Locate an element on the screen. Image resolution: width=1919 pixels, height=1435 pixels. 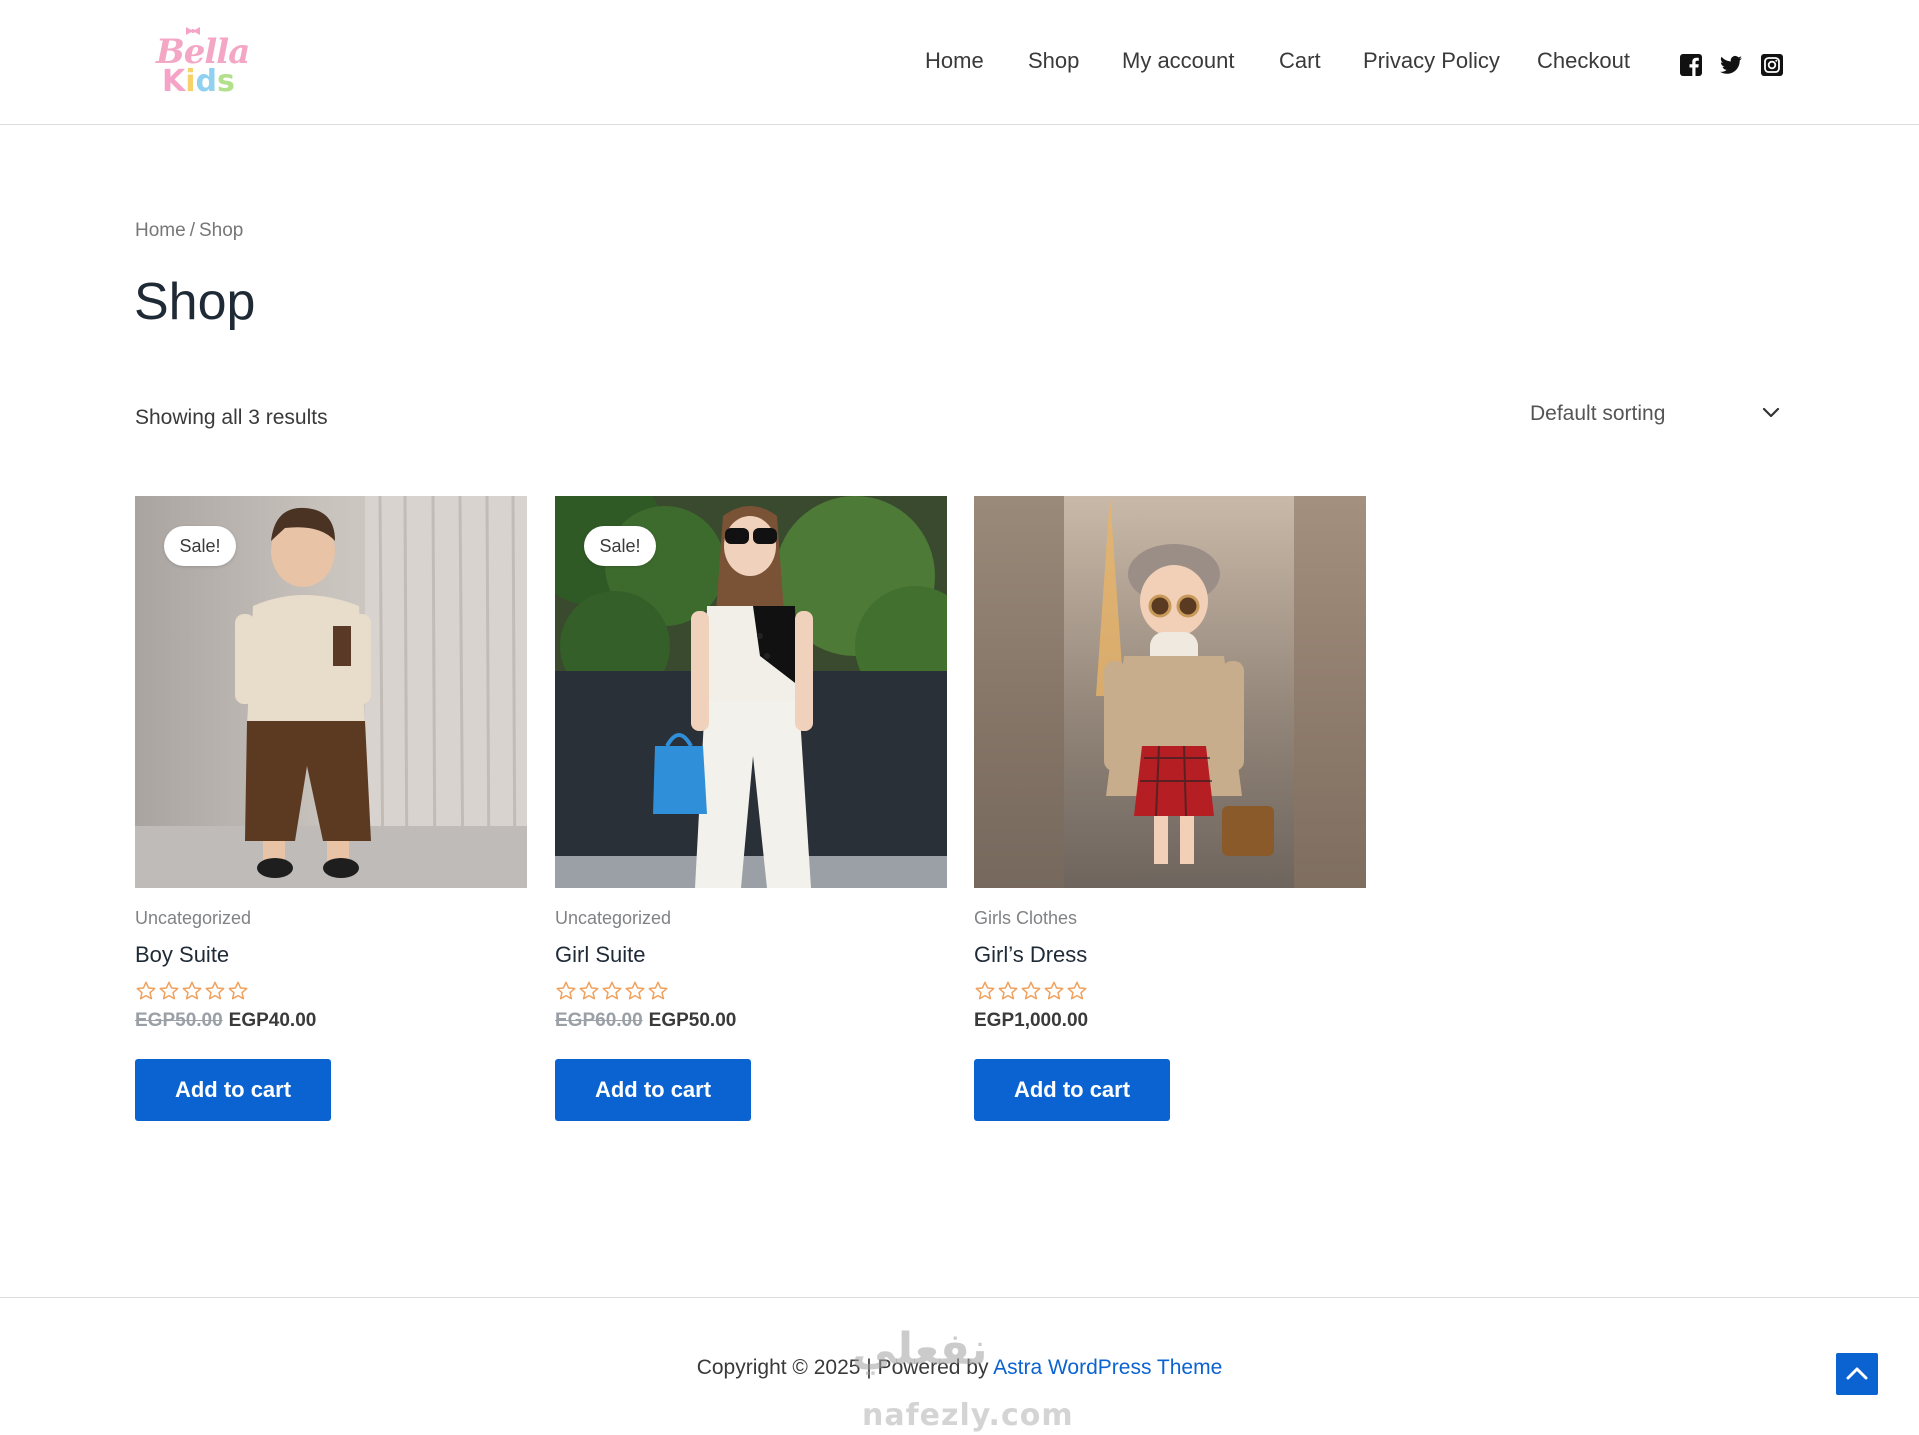
breadcrumb: Home / Shop is located at coordinates (189, 231).